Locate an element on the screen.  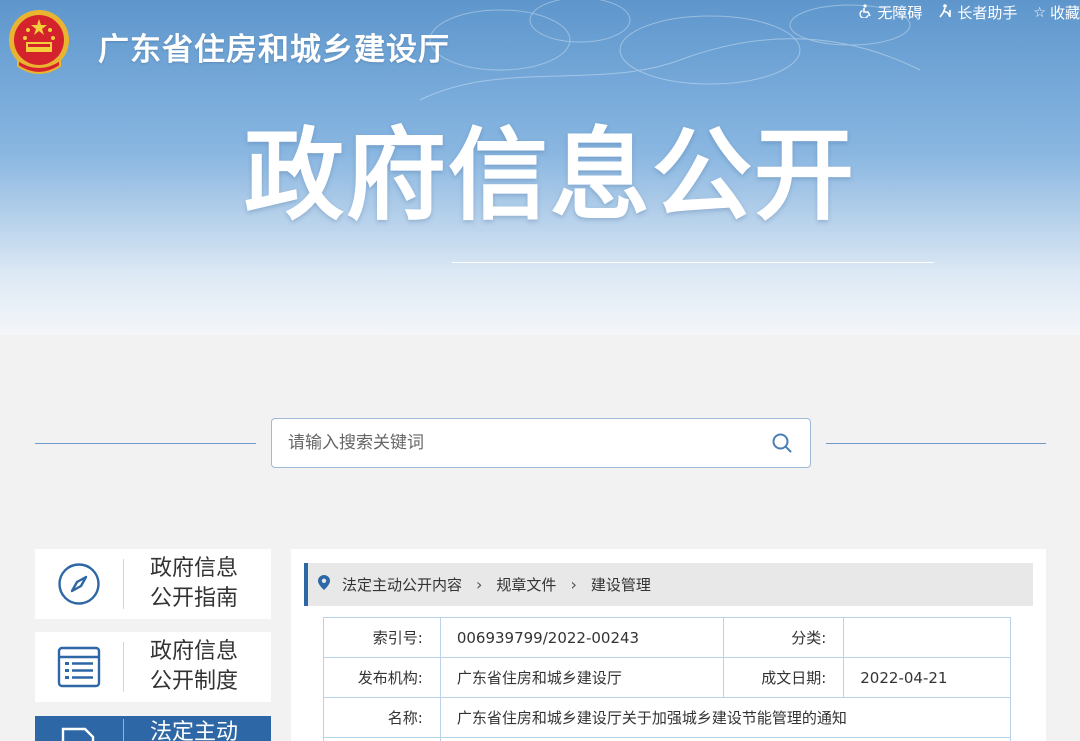
accessibility-label: 无障碍 is located at coordinates (900, 13).